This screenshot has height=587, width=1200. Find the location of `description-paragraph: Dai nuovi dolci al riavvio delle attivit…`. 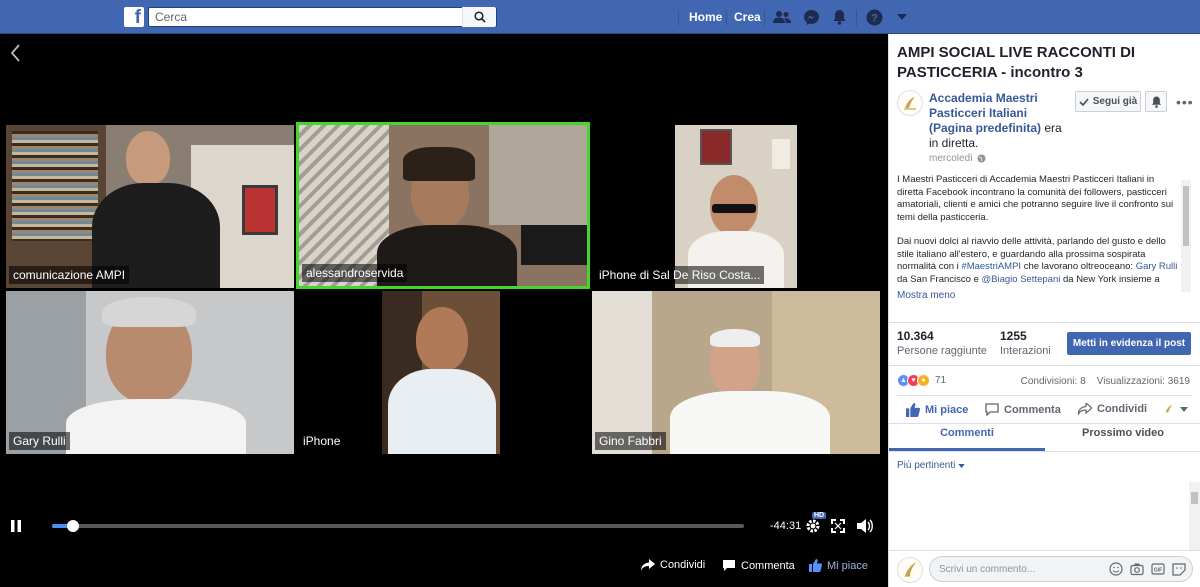

description-paragraph: Dai nuovi dolci al riavvio delle attivit… is located at coordinates (1037, 260).